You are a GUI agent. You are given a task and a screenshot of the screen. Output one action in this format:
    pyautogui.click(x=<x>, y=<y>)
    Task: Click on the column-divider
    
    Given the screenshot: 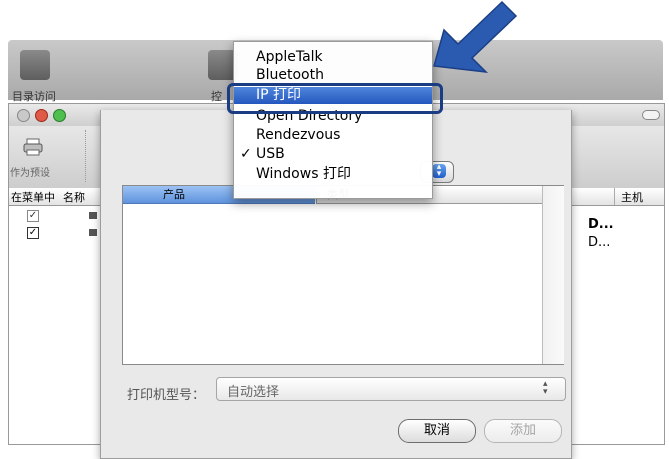 What is the action you would take?
    pyautogui.click(x=614, y=196)
    